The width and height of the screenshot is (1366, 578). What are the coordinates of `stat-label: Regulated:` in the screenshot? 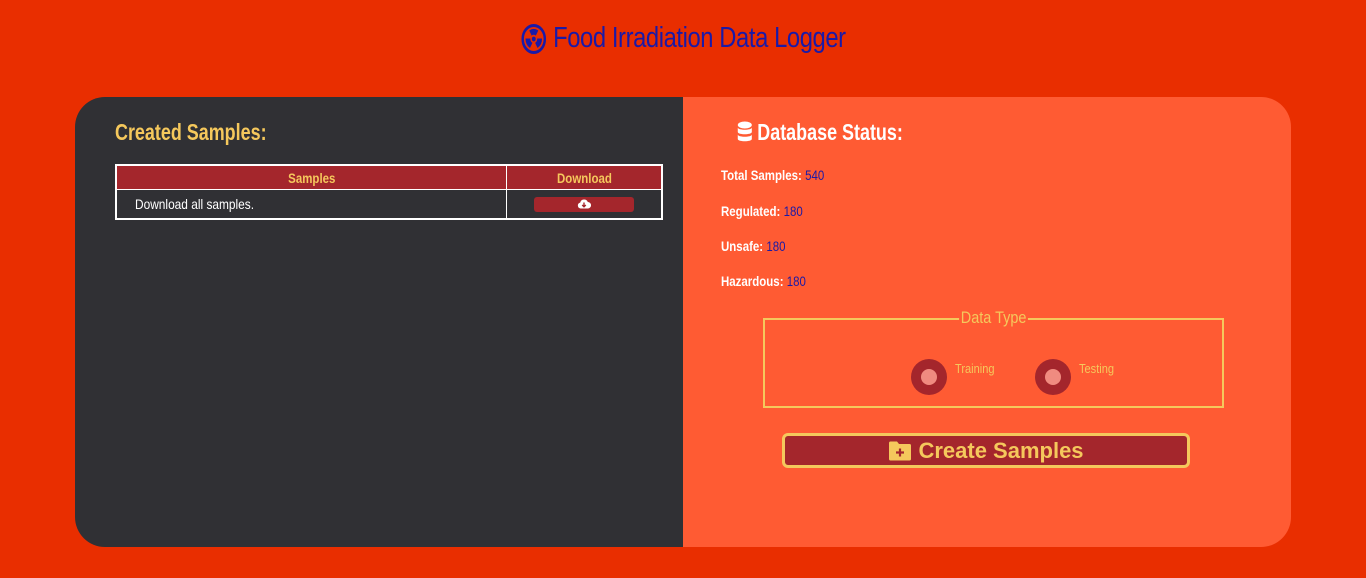 It's located at (751, 211).